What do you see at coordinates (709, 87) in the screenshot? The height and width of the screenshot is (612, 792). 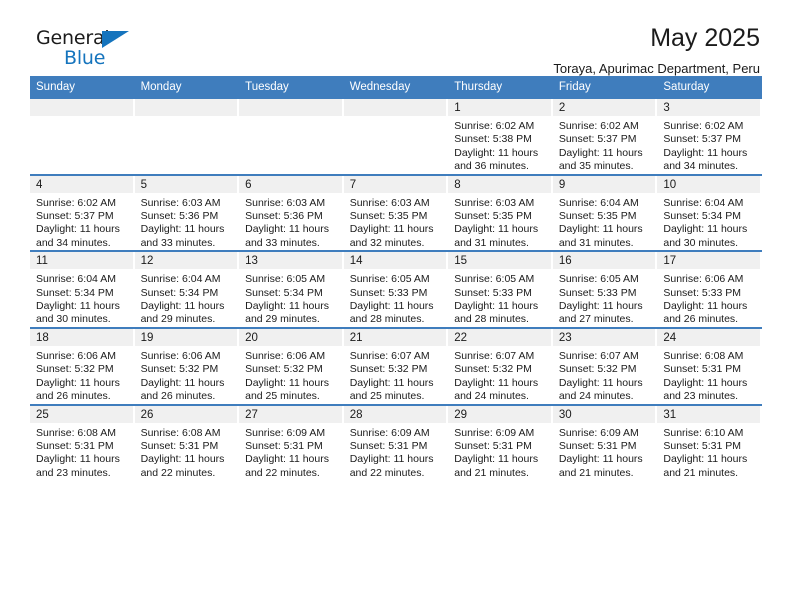 I see `weekday-header-saturday: Saturday` at bounding box center [709, 87].